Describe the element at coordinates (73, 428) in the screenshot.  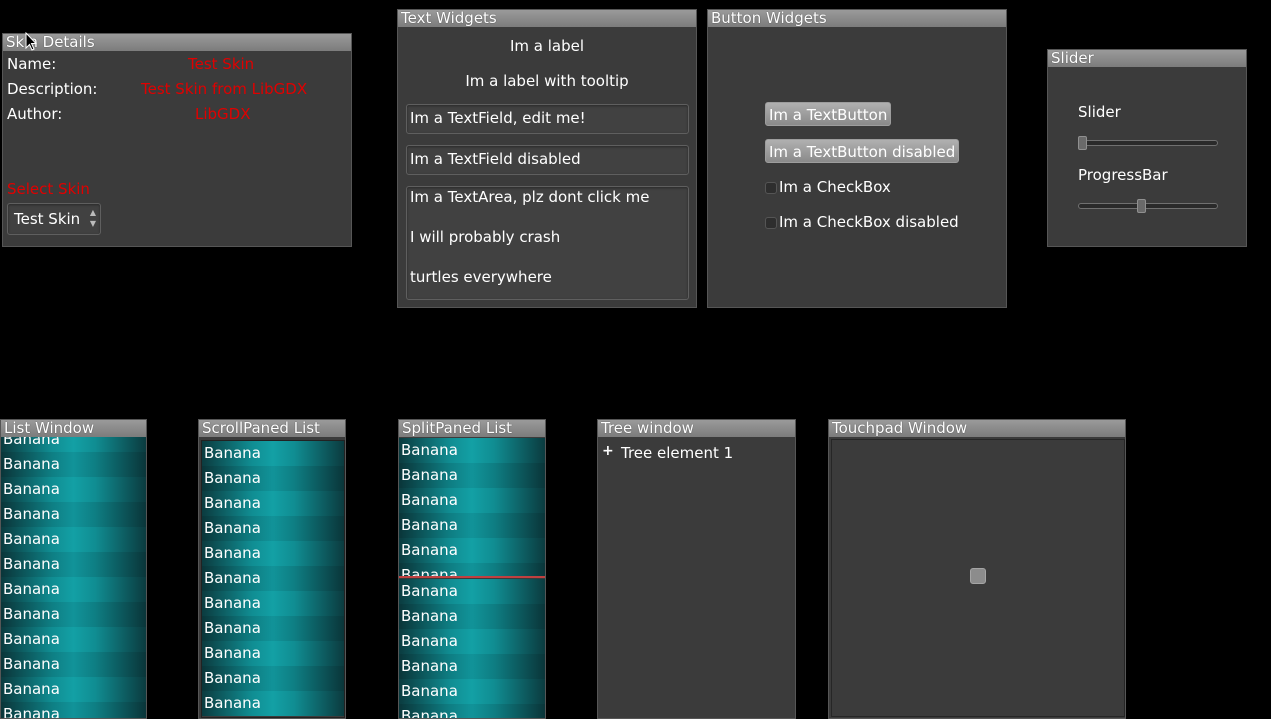
I see `list-window-title: List Window` at that location.